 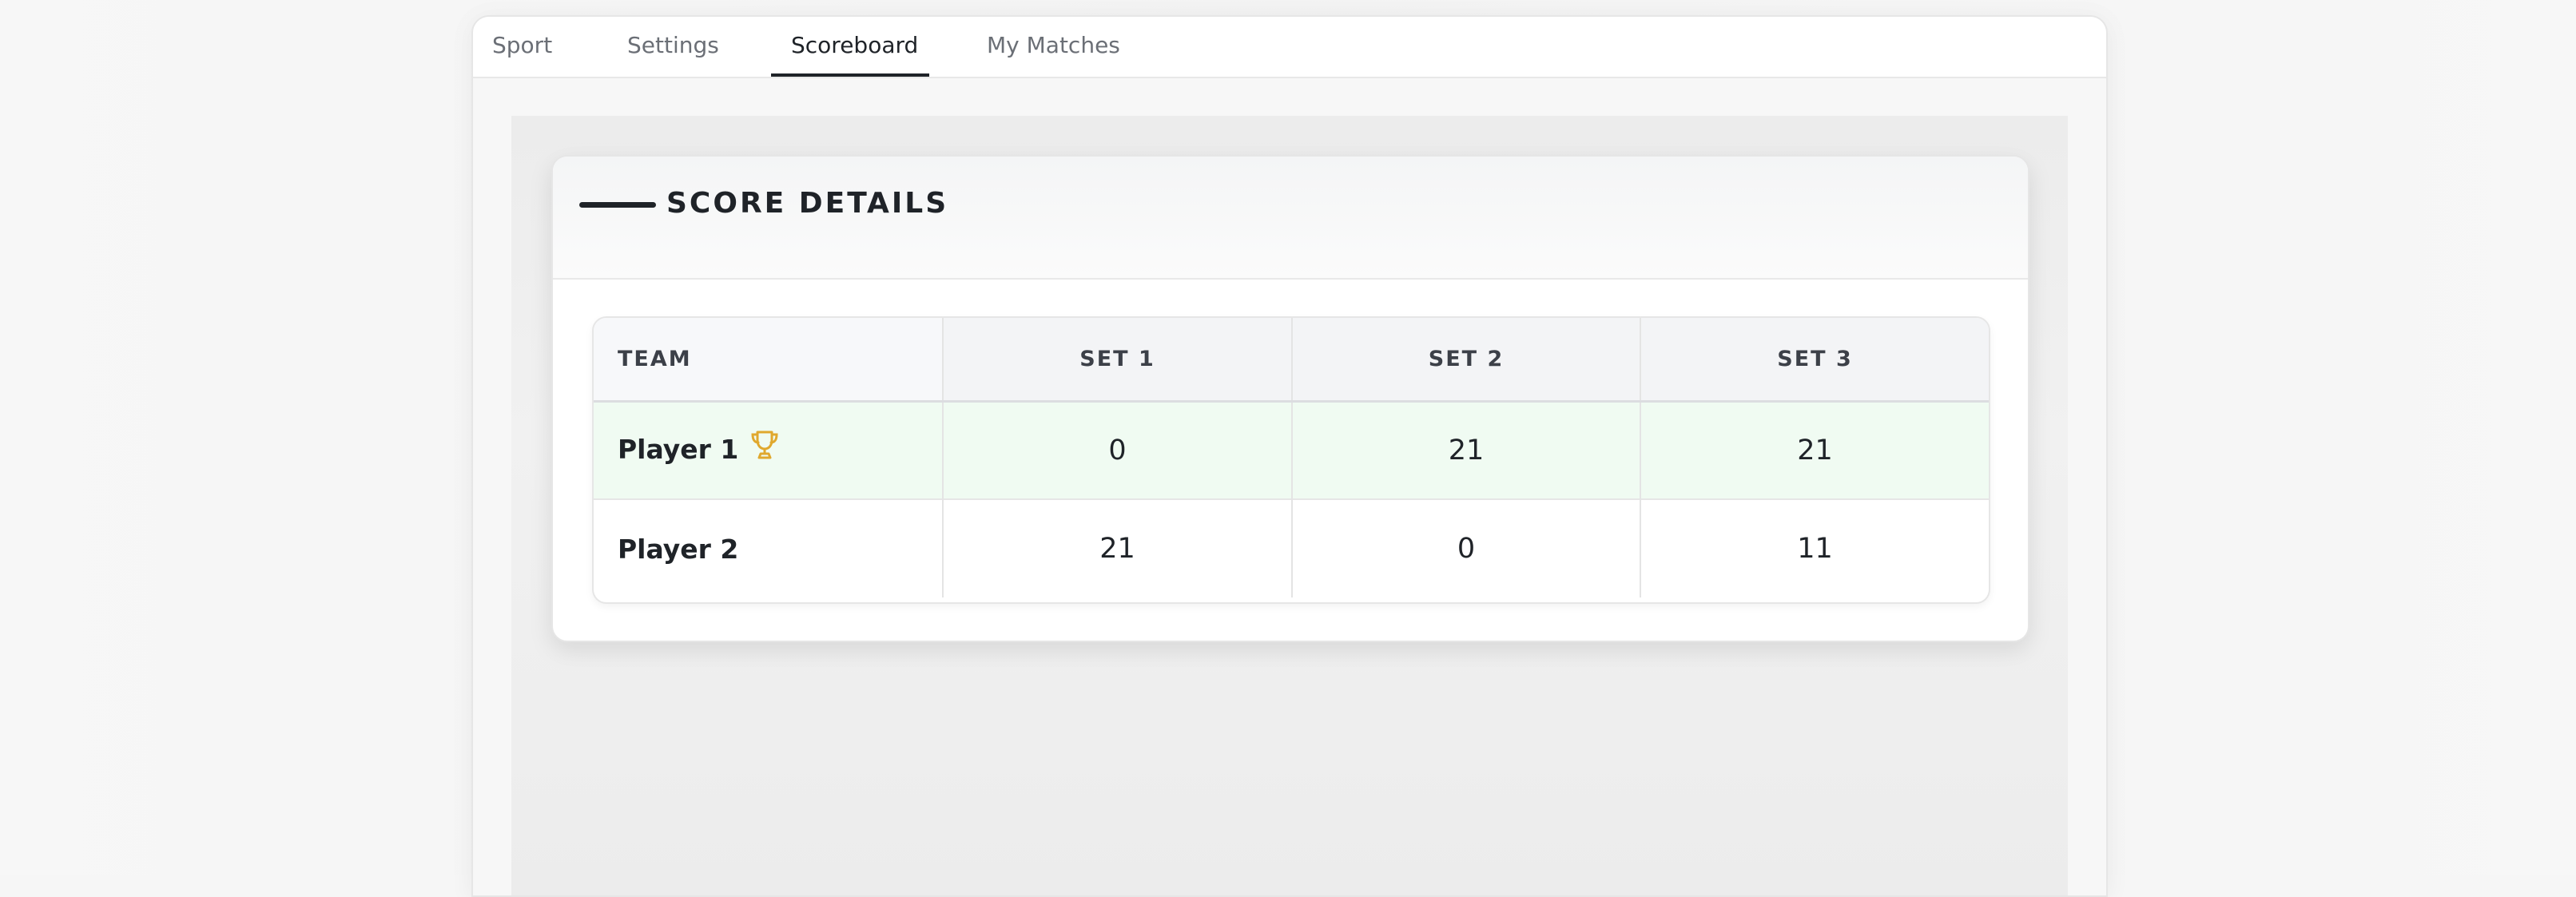 I want to click on column-header-set-2: SET 2, so click(x=1466, y=360).